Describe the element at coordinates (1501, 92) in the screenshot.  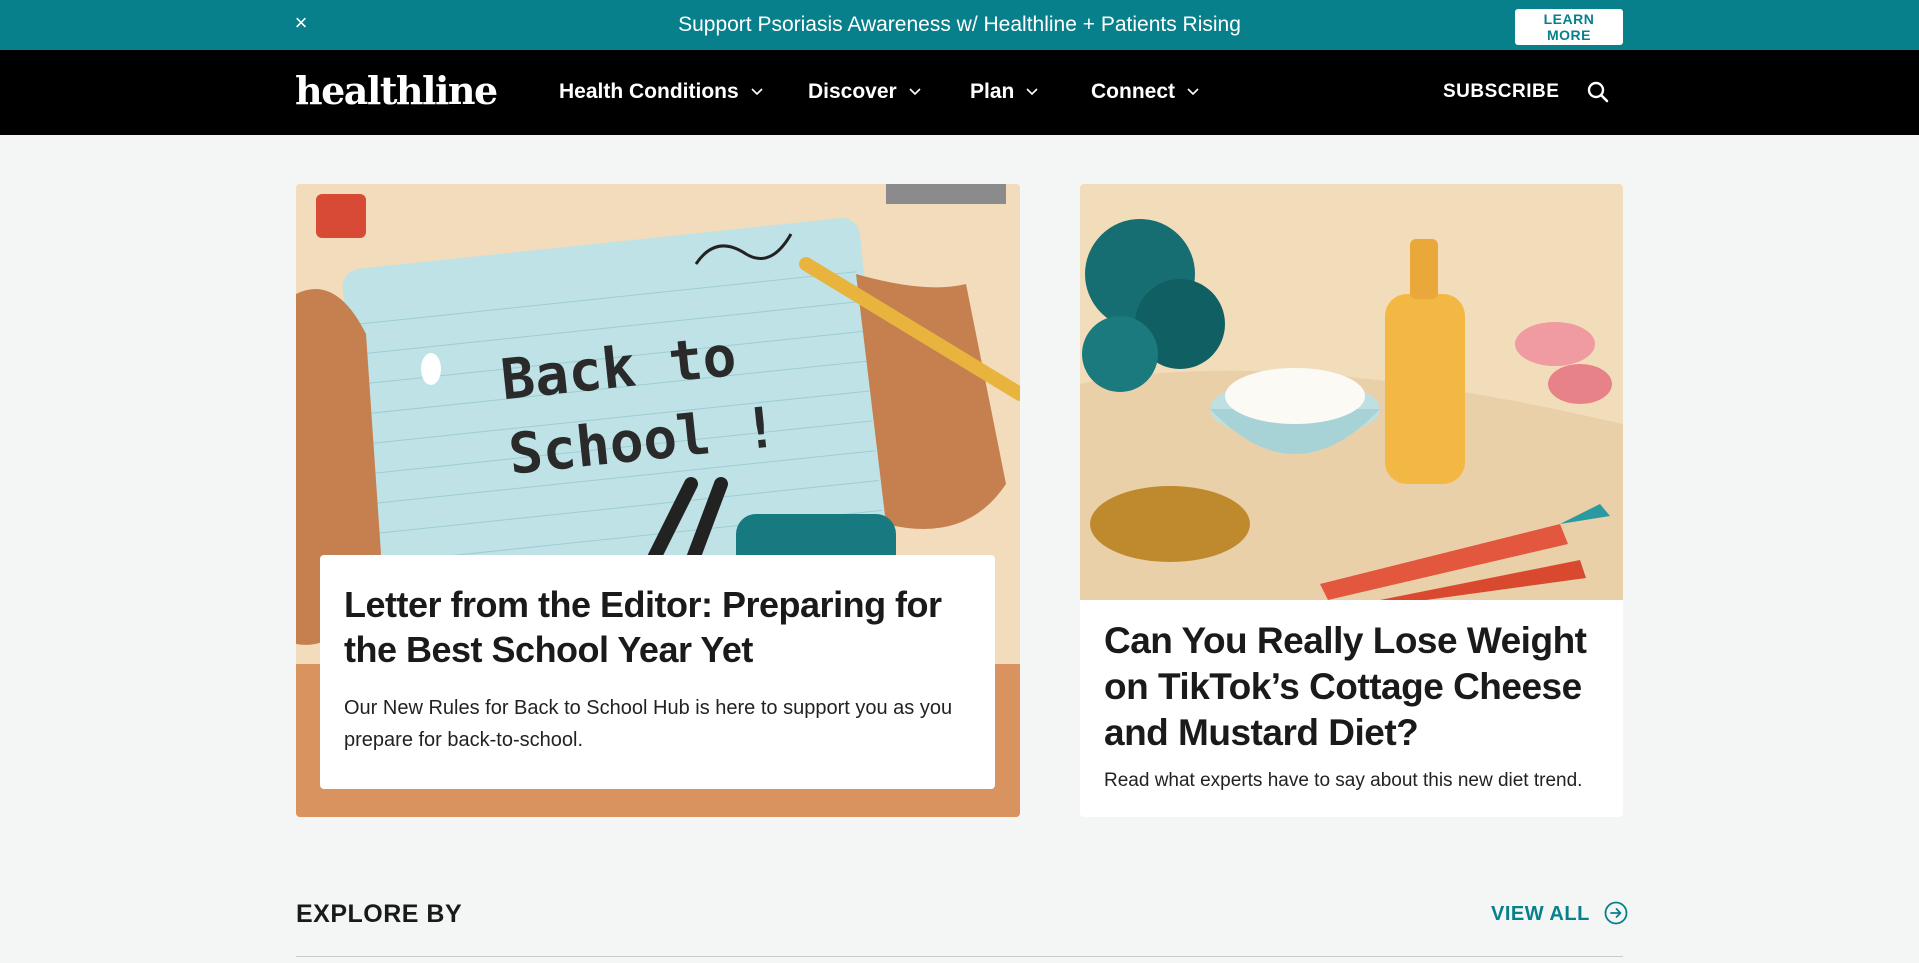
I see `subscribe-link: SUBSCRIBE` at that location.